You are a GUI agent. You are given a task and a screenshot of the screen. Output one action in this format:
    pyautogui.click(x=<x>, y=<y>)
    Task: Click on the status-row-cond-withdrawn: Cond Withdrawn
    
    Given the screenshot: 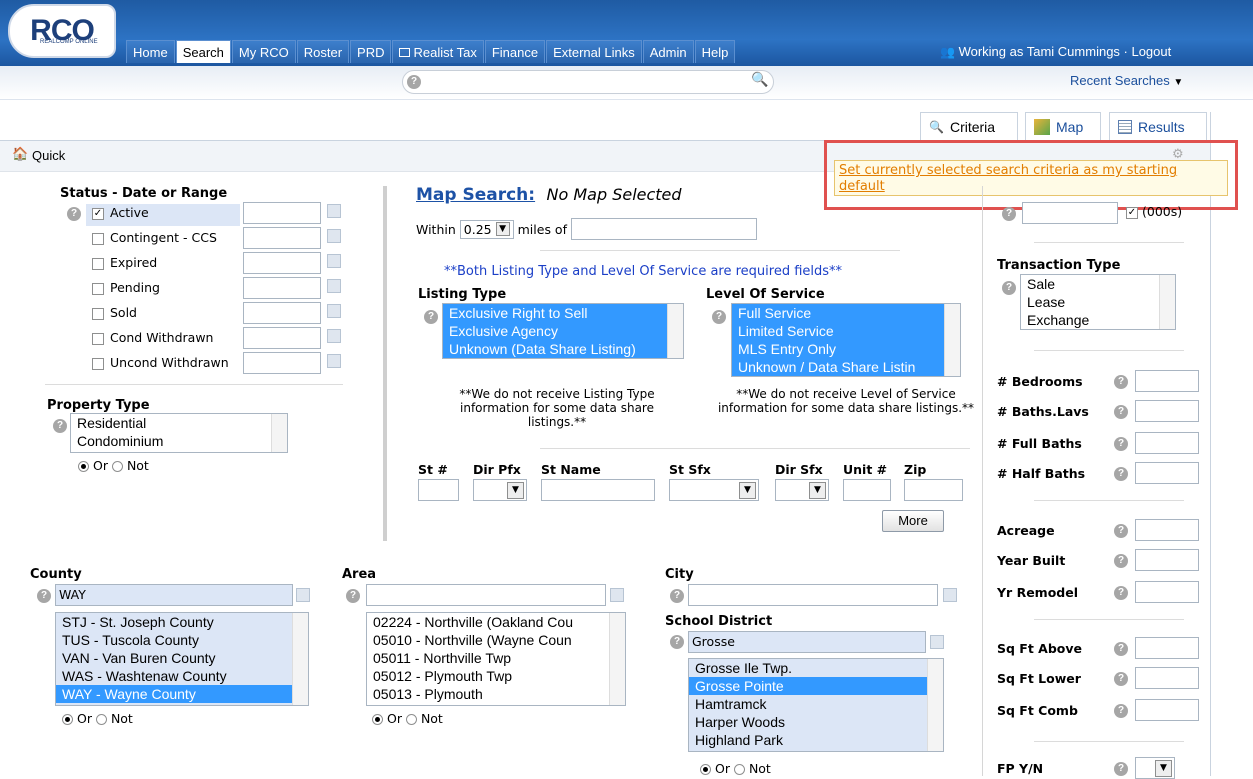 What is the action you would take?
    pyautogui.click(x=152, y=337)
    